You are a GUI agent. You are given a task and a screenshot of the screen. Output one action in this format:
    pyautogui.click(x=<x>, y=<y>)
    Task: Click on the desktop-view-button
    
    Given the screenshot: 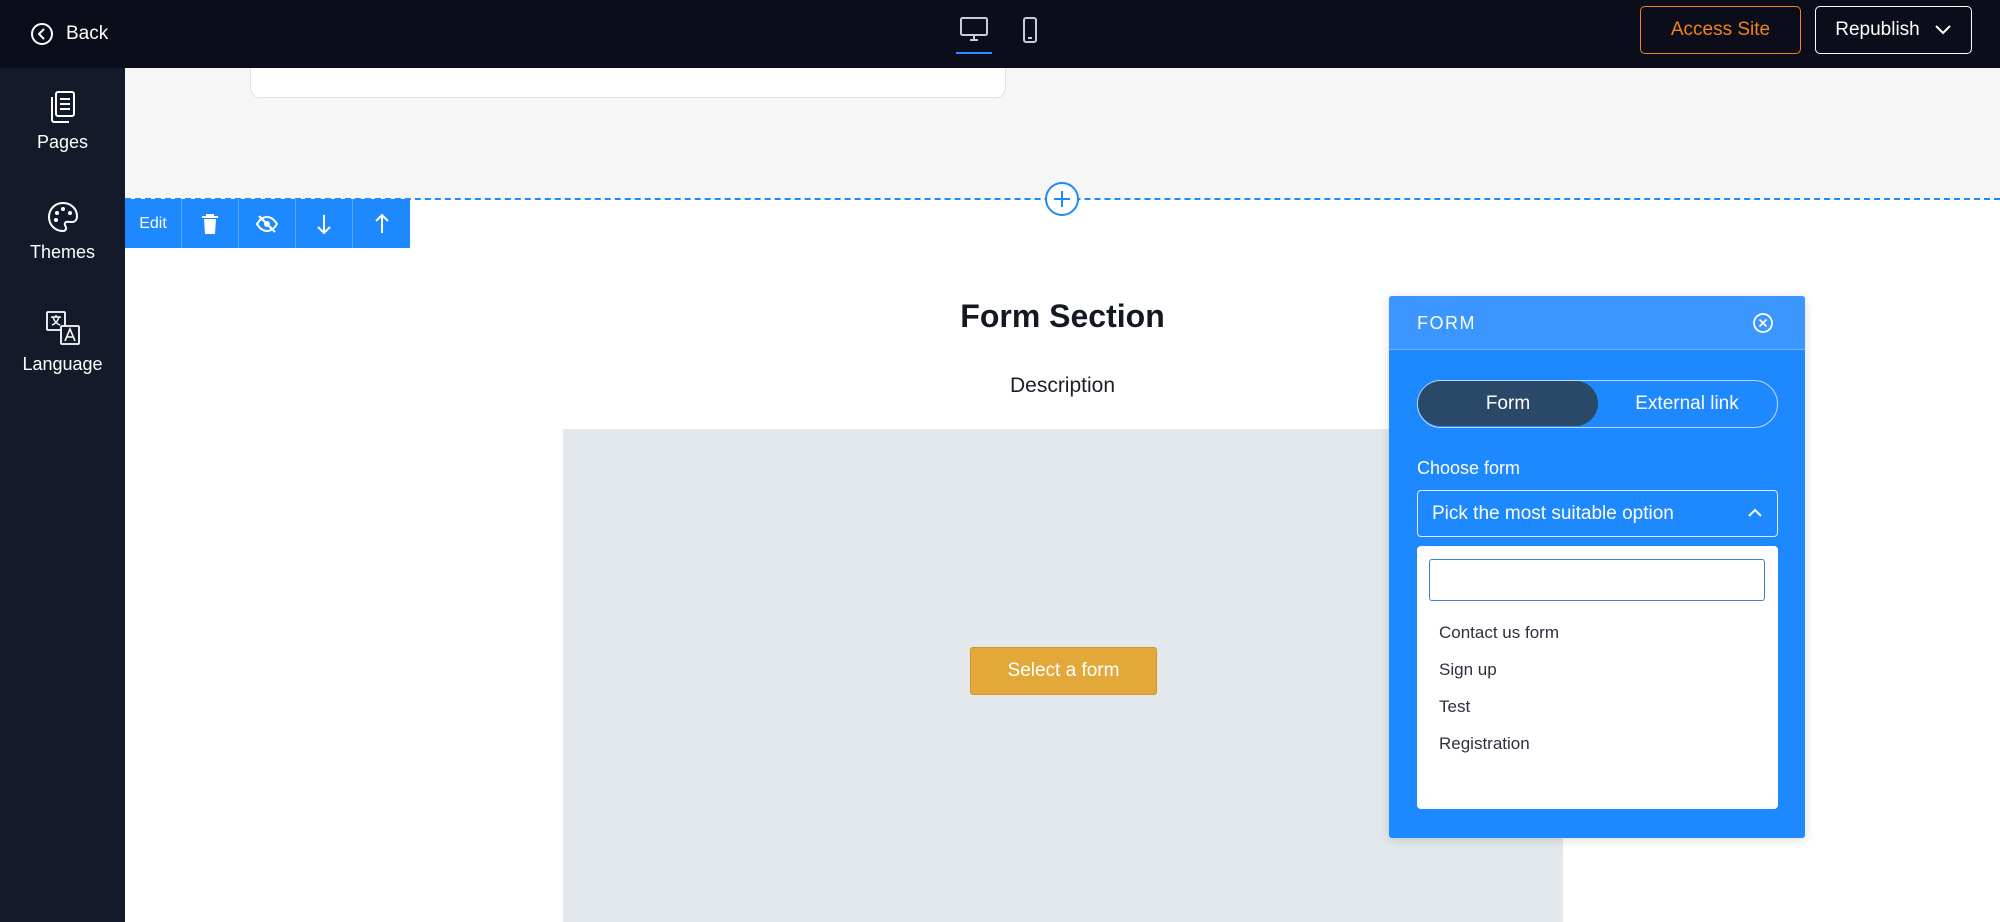 What is the action you would take?
    pyautogui.click(x=974, y=33)
    